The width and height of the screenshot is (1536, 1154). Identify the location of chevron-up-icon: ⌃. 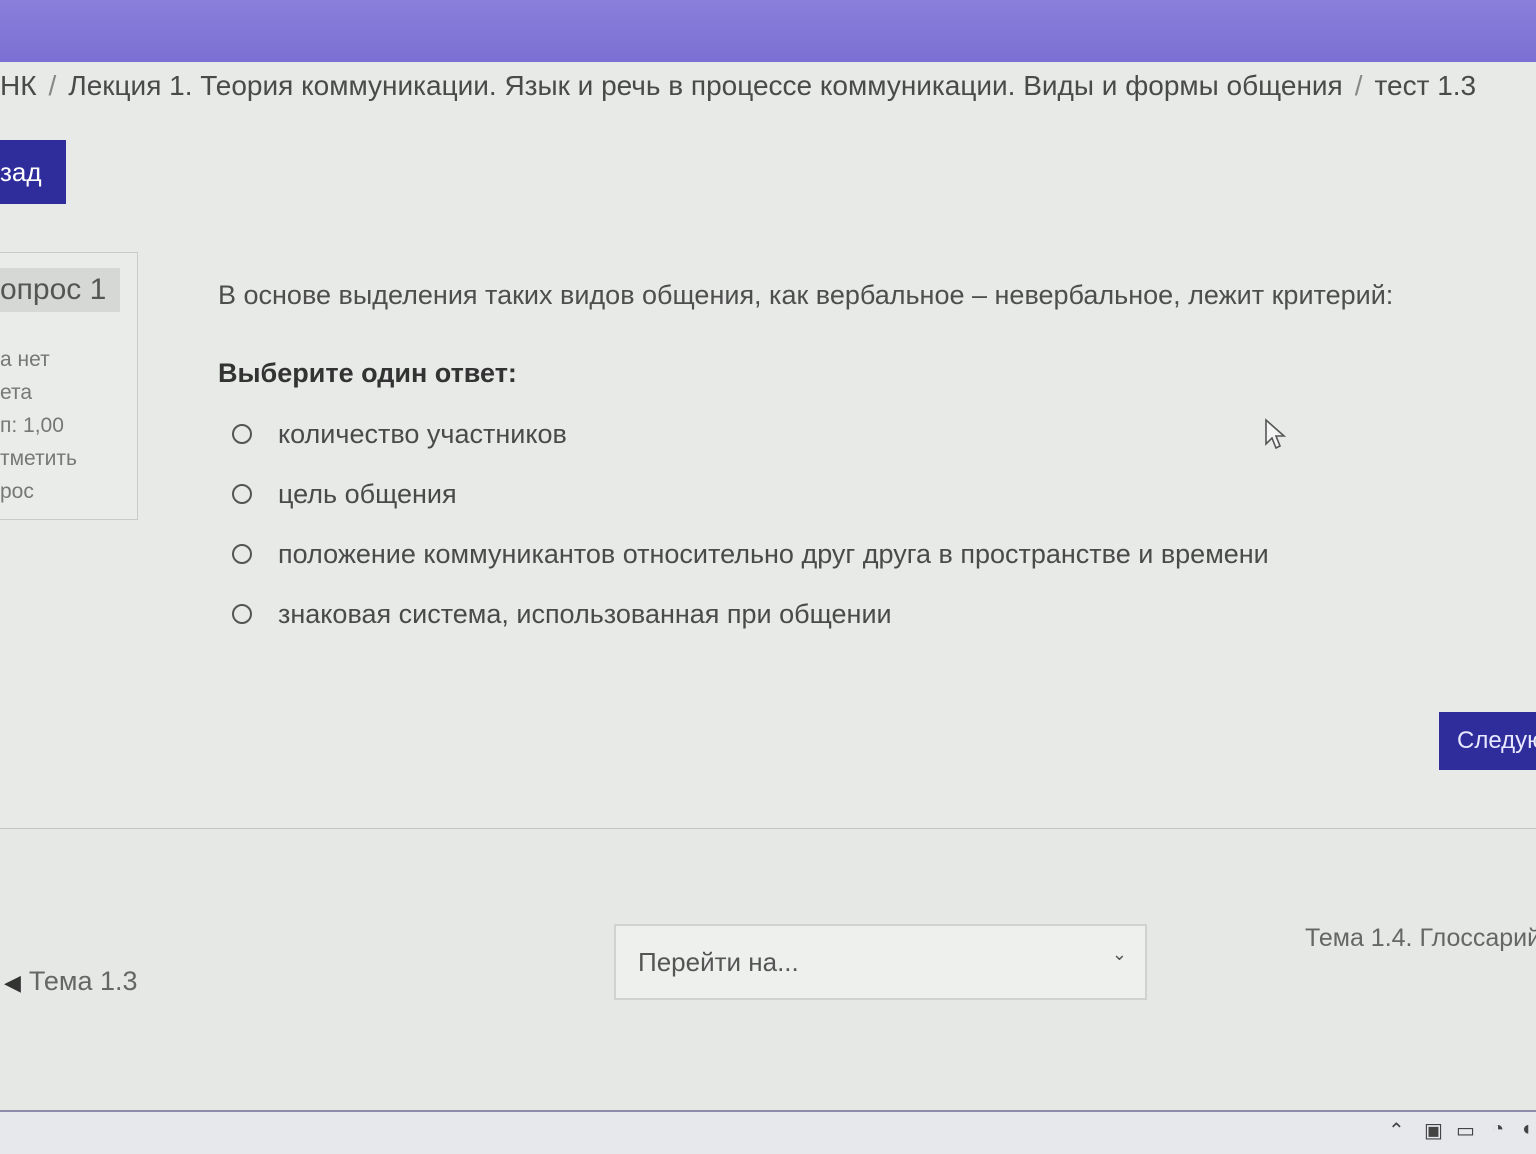
(1396, 1130).